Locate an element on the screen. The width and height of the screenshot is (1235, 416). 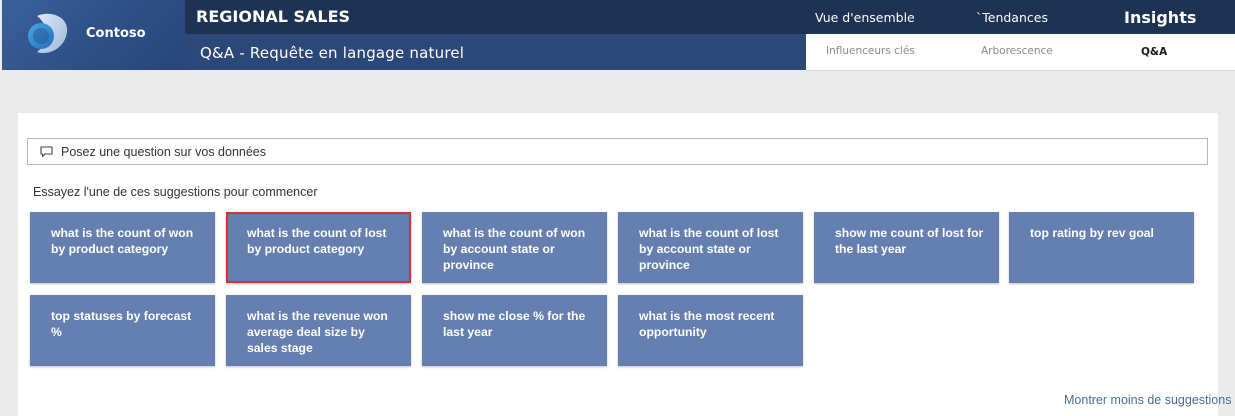
suggestion-tile: show me close % for the last year is located at coordinates (514, 330).